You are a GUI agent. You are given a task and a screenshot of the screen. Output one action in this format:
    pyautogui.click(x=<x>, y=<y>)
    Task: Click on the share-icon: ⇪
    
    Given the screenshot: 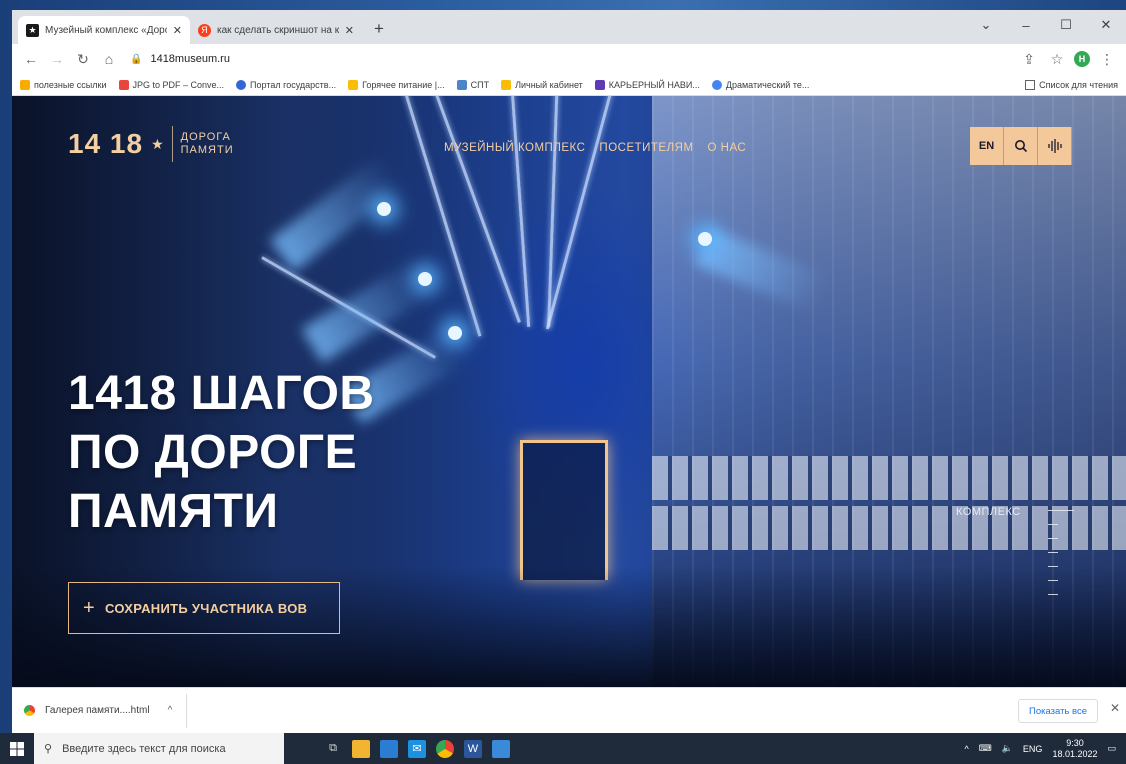 What is the action you would take?
    pyautogui.click(x=1029, y=59)
    